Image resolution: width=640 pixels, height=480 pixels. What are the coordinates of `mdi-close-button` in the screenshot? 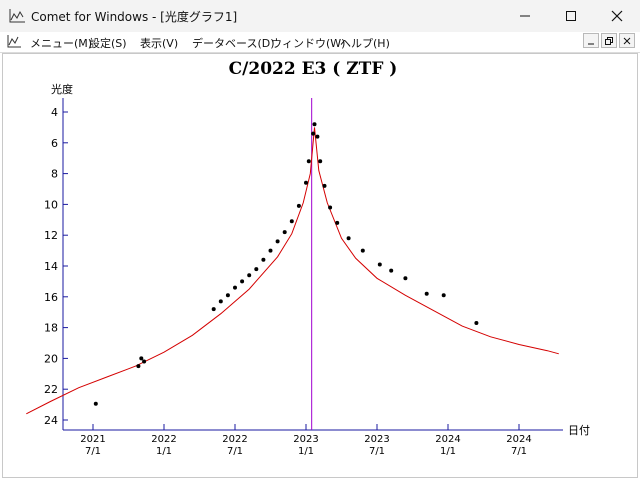 It's located at (627, 40).